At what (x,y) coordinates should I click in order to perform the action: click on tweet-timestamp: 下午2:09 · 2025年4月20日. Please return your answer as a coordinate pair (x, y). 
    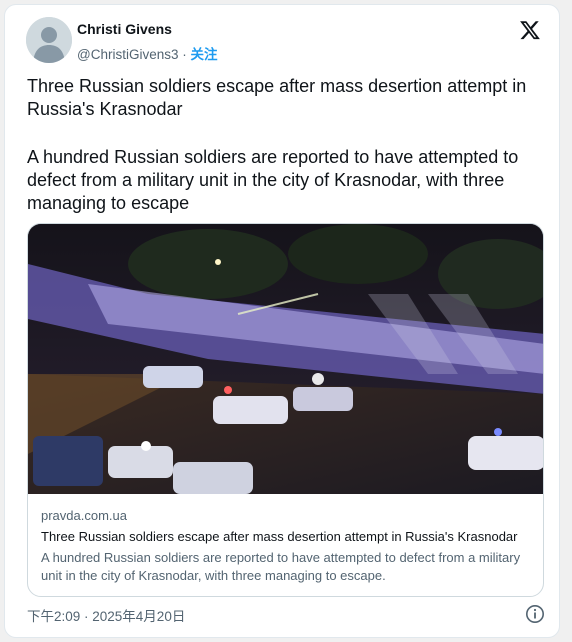
    Looking at the image, I should click on (106, 615).